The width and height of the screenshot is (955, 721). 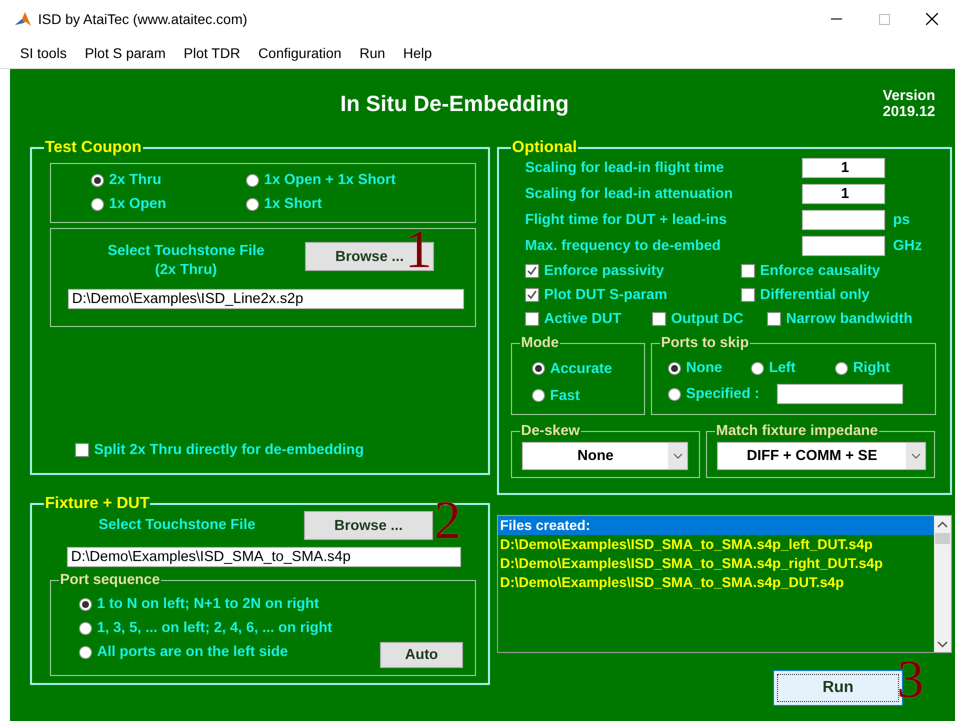 What do you see at coordinates (909, 112) in the screenshot?
I see `version-number: 2019.12` at bounding box center [909, 112].